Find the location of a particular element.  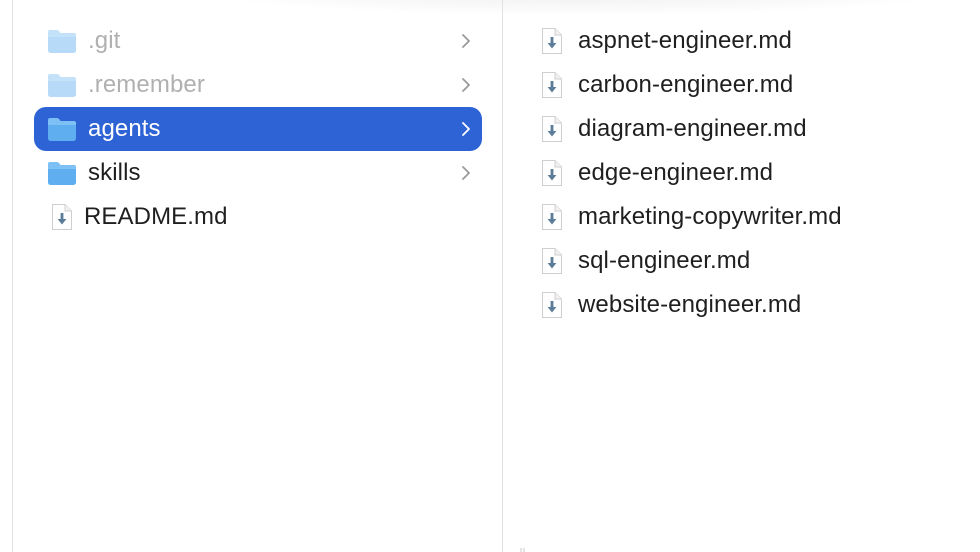

file-row: edge-engineer.md is located at coordinates (752, 173).